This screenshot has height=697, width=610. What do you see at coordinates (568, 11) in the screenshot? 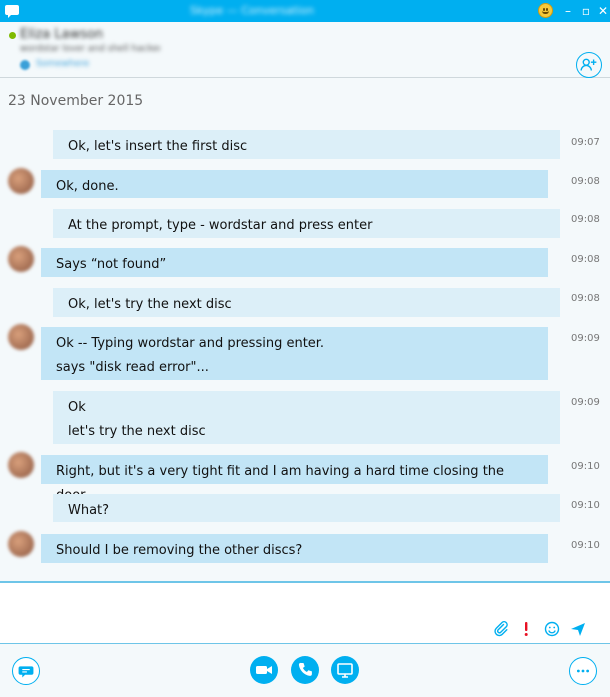
I see `minimize-icon: –` at bounding box center [568, 11].